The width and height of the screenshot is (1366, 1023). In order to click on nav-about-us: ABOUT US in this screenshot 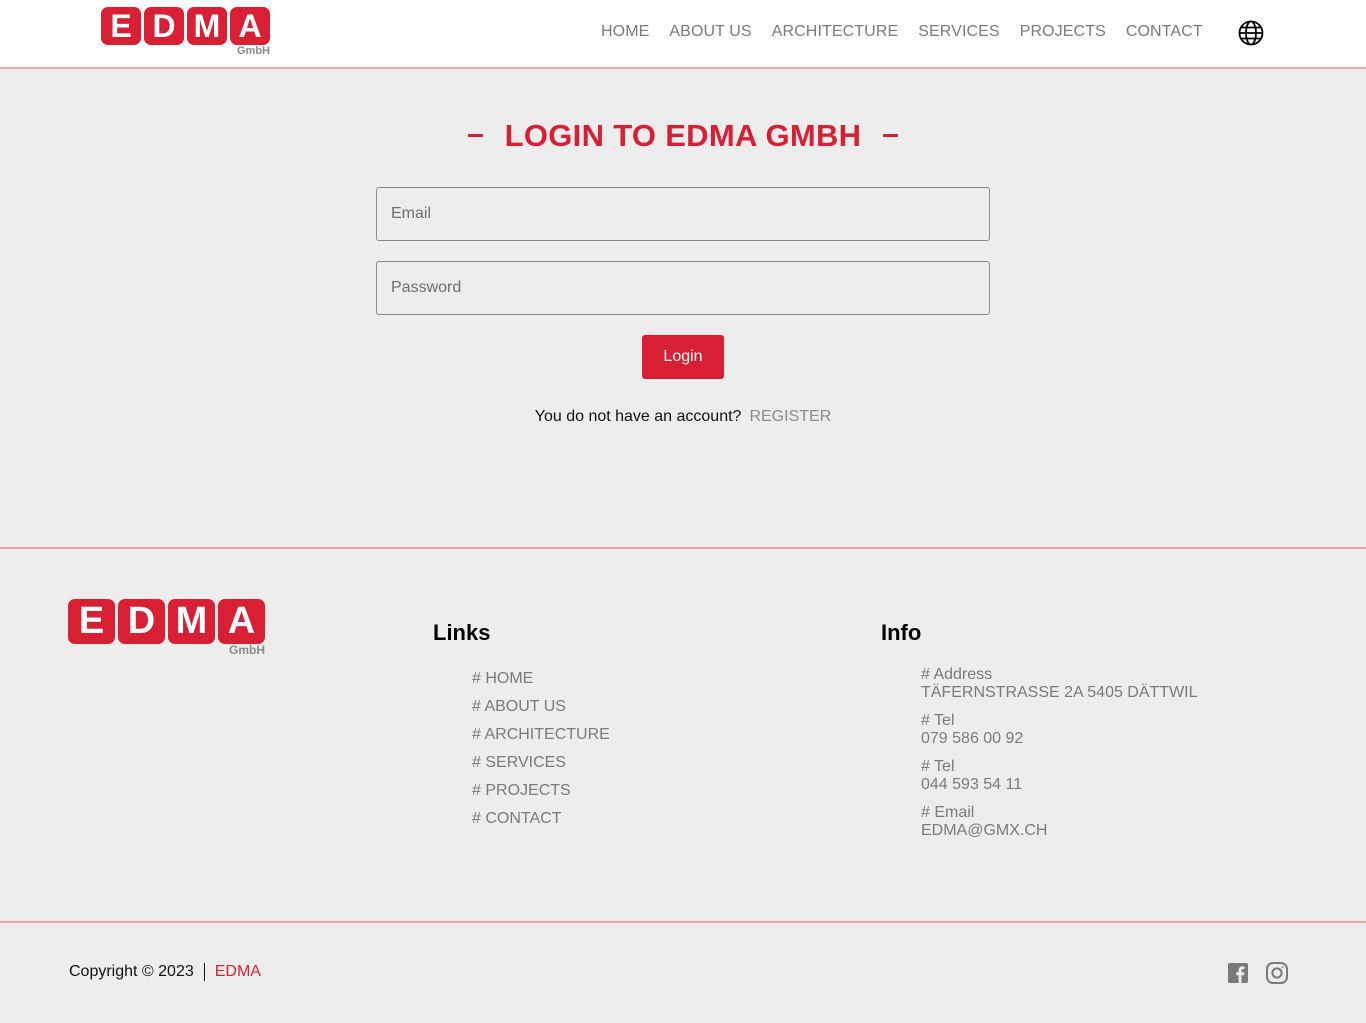, I will do `click(710, 32)`.